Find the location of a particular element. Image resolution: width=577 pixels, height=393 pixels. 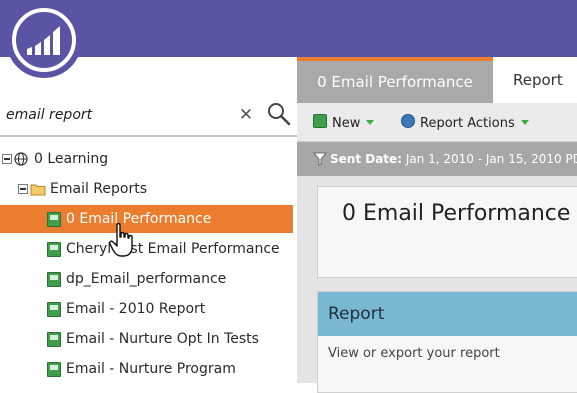

tree-item-label: Email Reports is located at coordinates (98, 189).